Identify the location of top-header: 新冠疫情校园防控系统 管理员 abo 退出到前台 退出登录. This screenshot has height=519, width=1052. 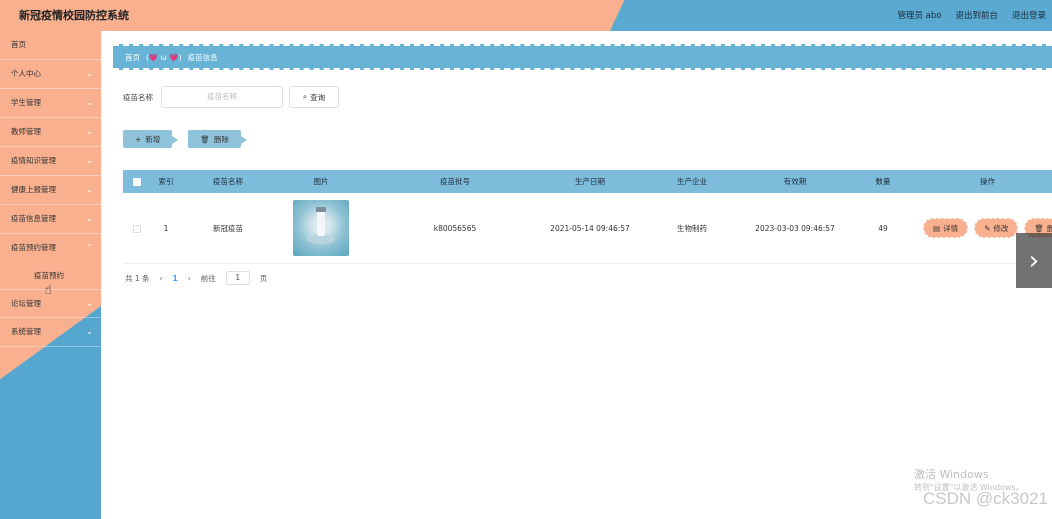
(526, 15).